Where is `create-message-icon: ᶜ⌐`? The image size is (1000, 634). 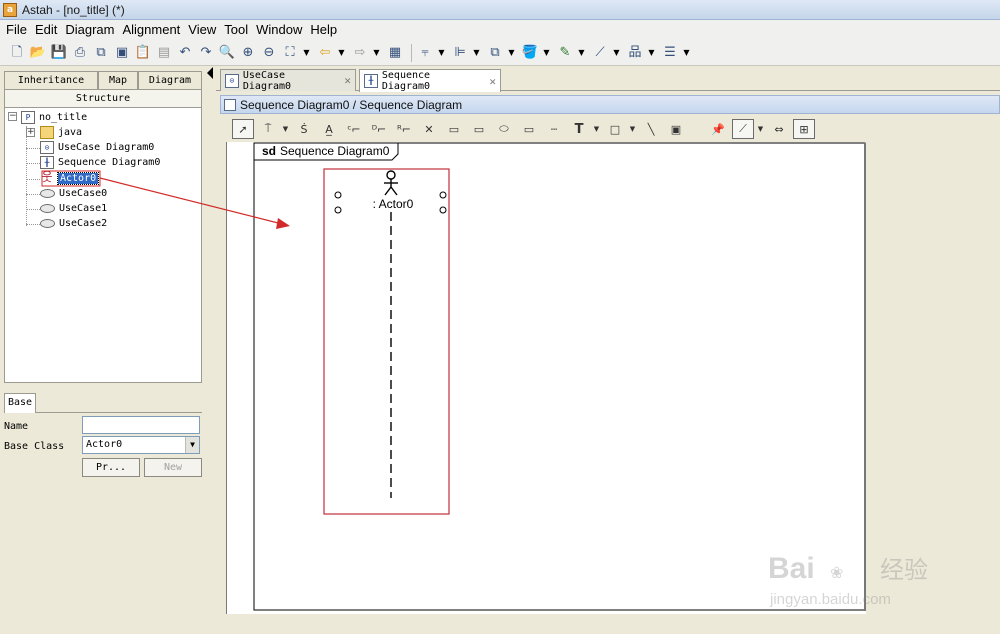
create-message-icon: ᶜ⌐ is located at coordinates (354, 129).